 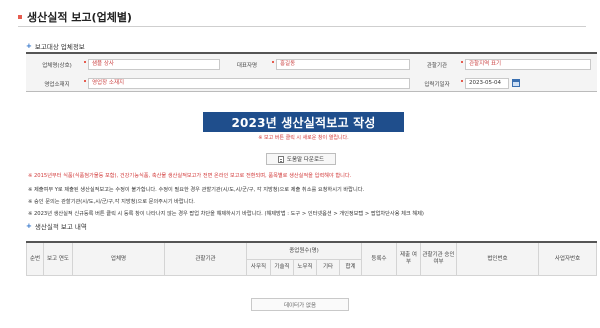 I want to click on download-button-label: 도움말 다운로드, so click(x=305, y=160).